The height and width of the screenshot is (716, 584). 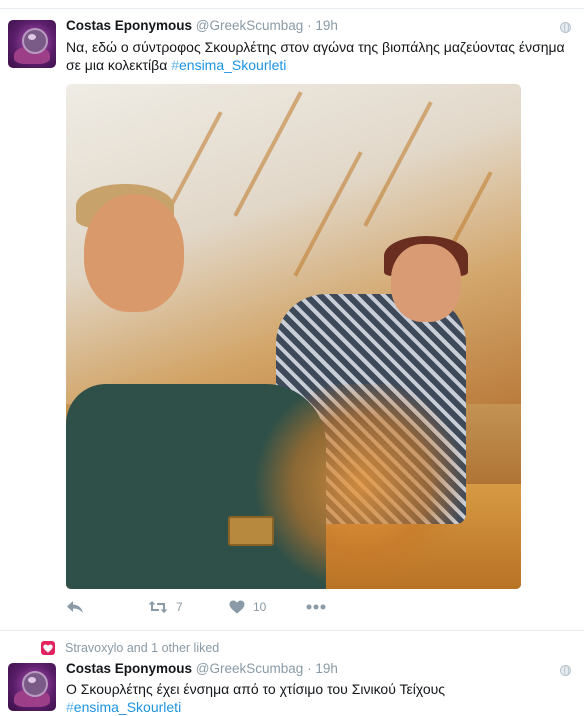 I want to click on social-context: Stravoxylo and 1 other liked, so click(x=130, y=648).